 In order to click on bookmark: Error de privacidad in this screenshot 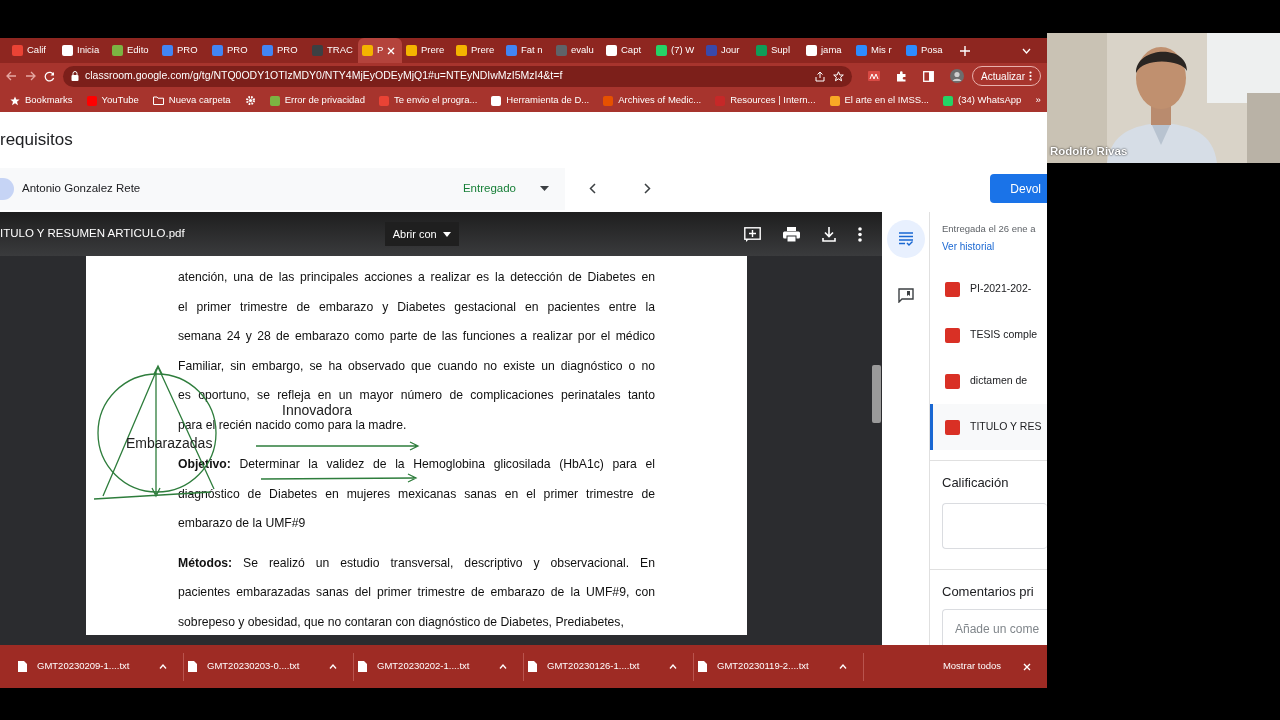, I will do `click(317, 100)`.